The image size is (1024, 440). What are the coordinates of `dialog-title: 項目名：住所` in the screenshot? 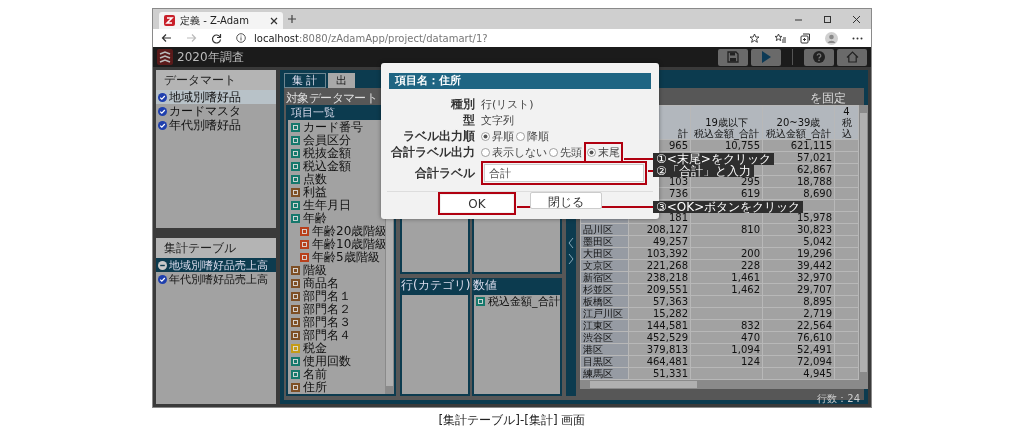 It's located at (520, 81).